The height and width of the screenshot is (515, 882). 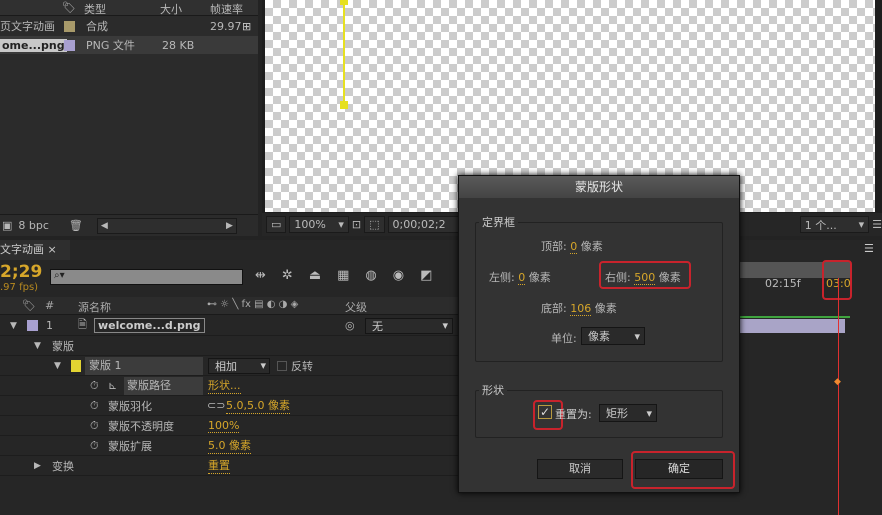 I want to click on bottom-field: 底部: 106 像素, so click(x=579, y=309).